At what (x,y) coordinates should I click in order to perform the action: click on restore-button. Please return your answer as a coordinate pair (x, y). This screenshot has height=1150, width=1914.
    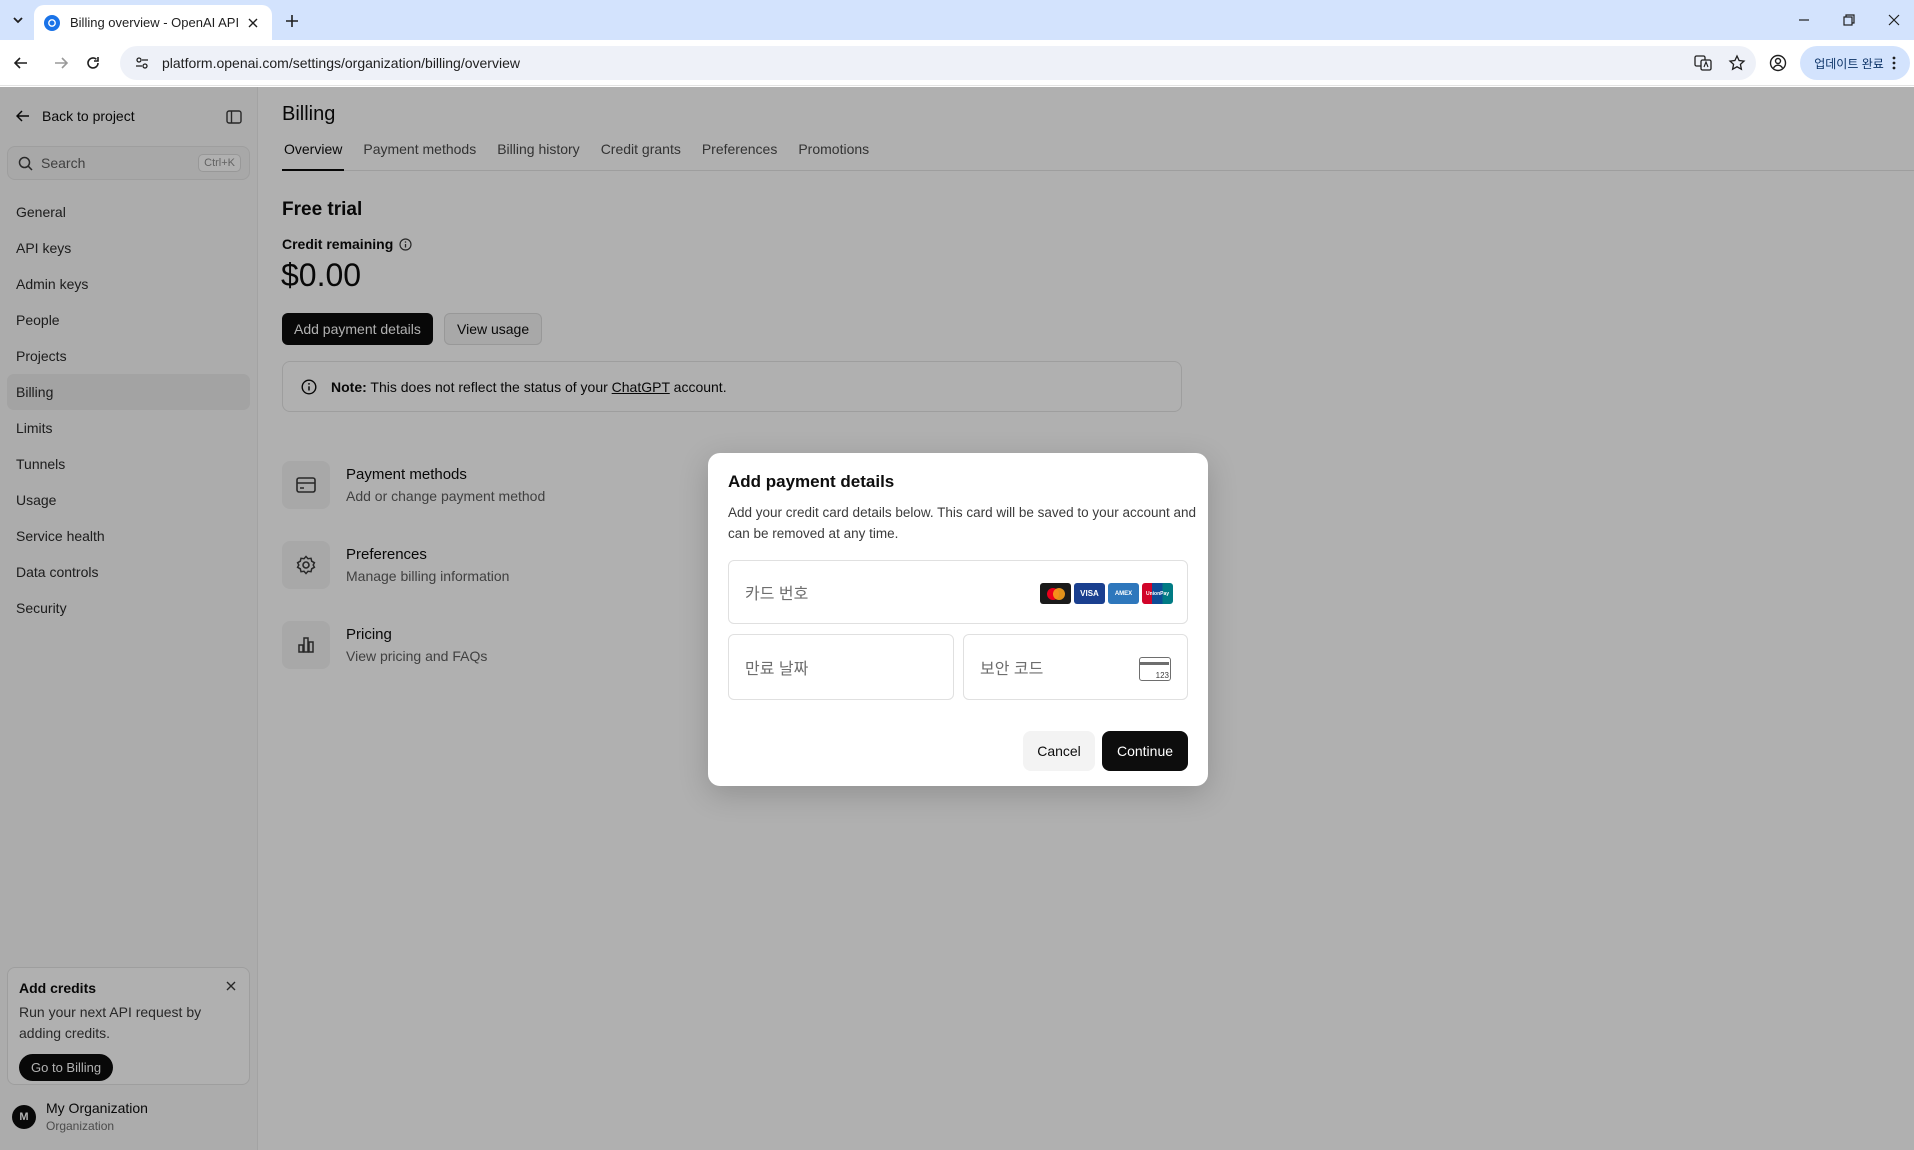
    Looking at the image, I should click on (1849, 20).